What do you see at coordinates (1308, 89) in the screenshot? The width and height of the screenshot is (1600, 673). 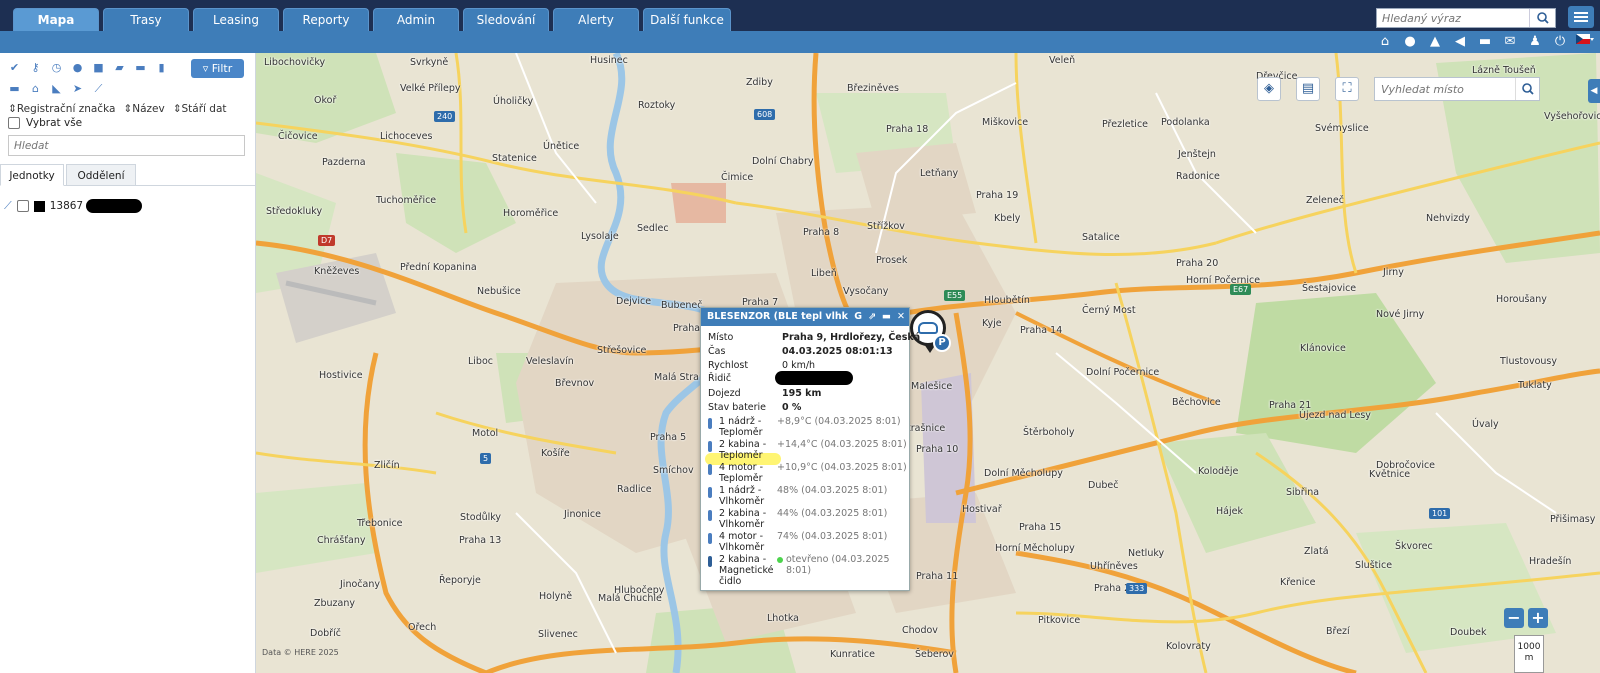 I see `map-type-button: ▤` at bounding box center [1308, 89].